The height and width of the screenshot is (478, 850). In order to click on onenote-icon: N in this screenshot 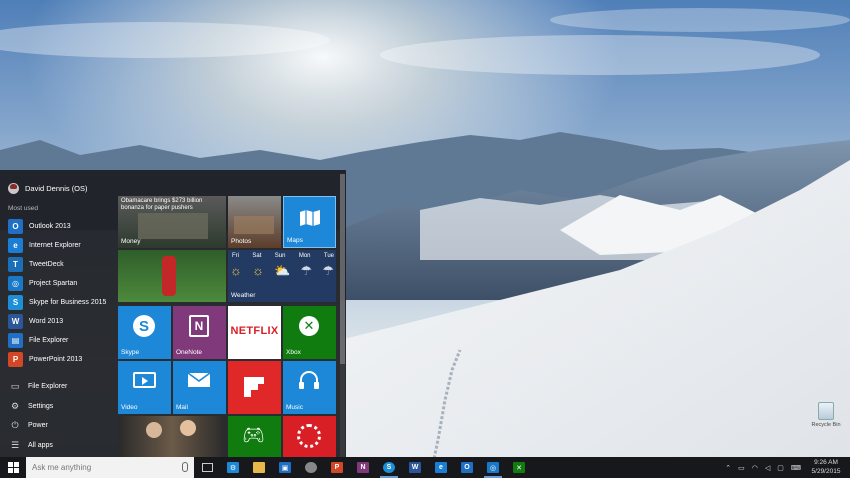, I will do `click(199, 326)`.